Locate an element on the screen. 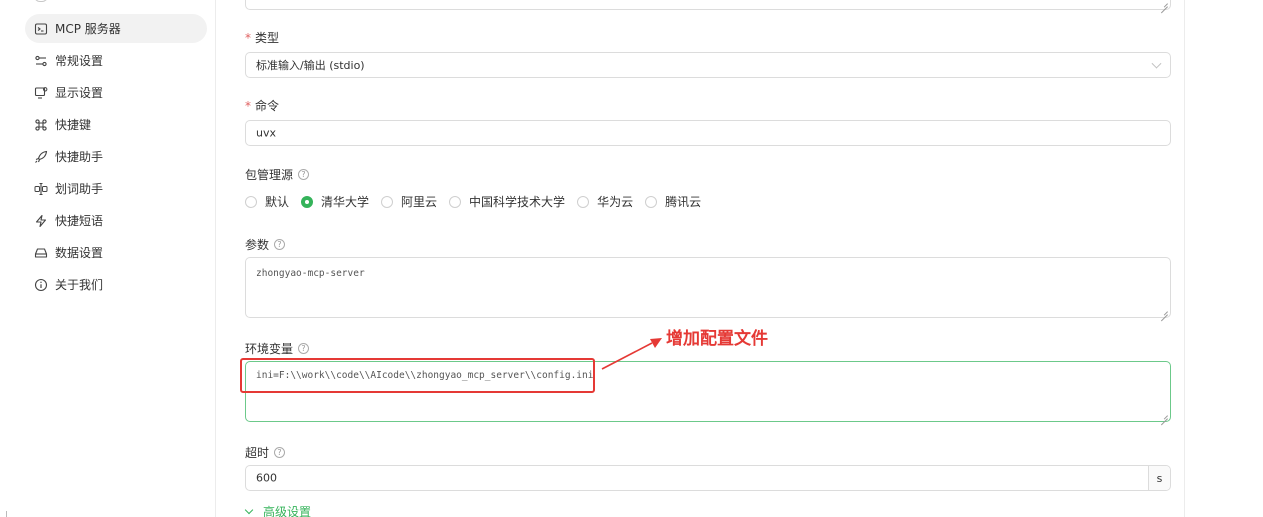  sidebar-item-general: 常规设置 is located at coordinates (116, 60).